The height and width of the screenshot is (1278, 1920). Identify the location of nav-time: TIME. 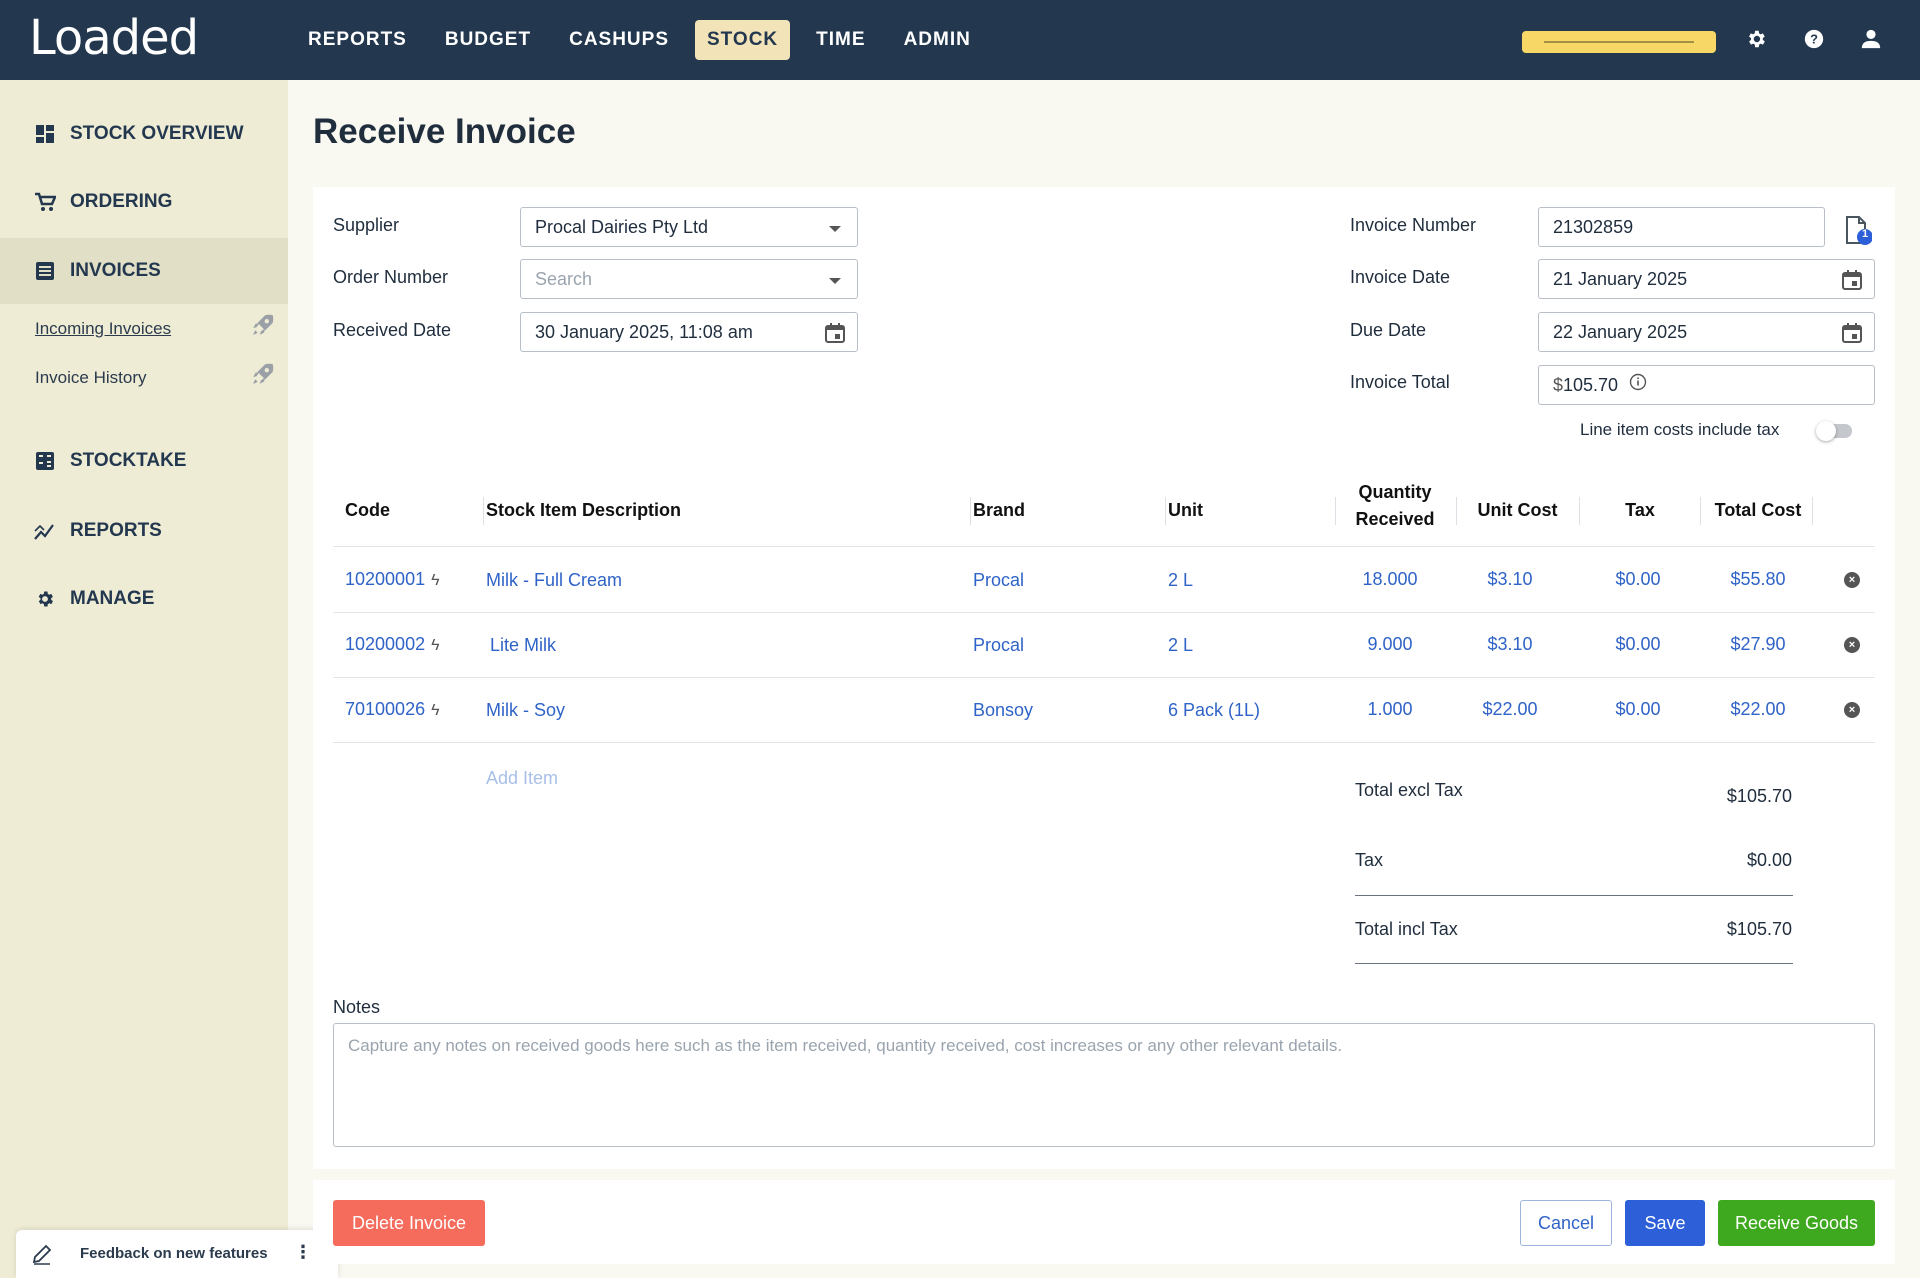
(840, 40).